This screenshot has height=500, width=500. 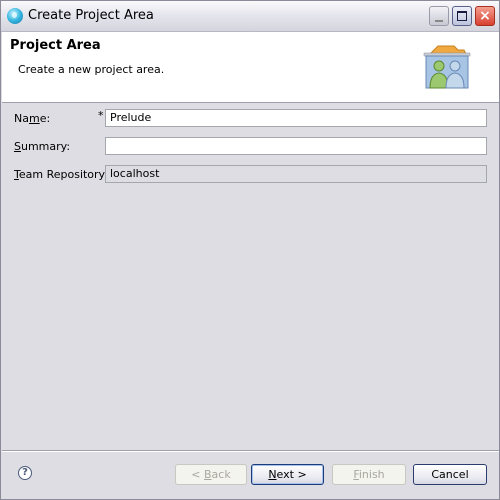 What do you see at coordinates (250, 16) in the screenshot?
I see `title-bar: Create Project Area ×` at bounding box center [250, 16].